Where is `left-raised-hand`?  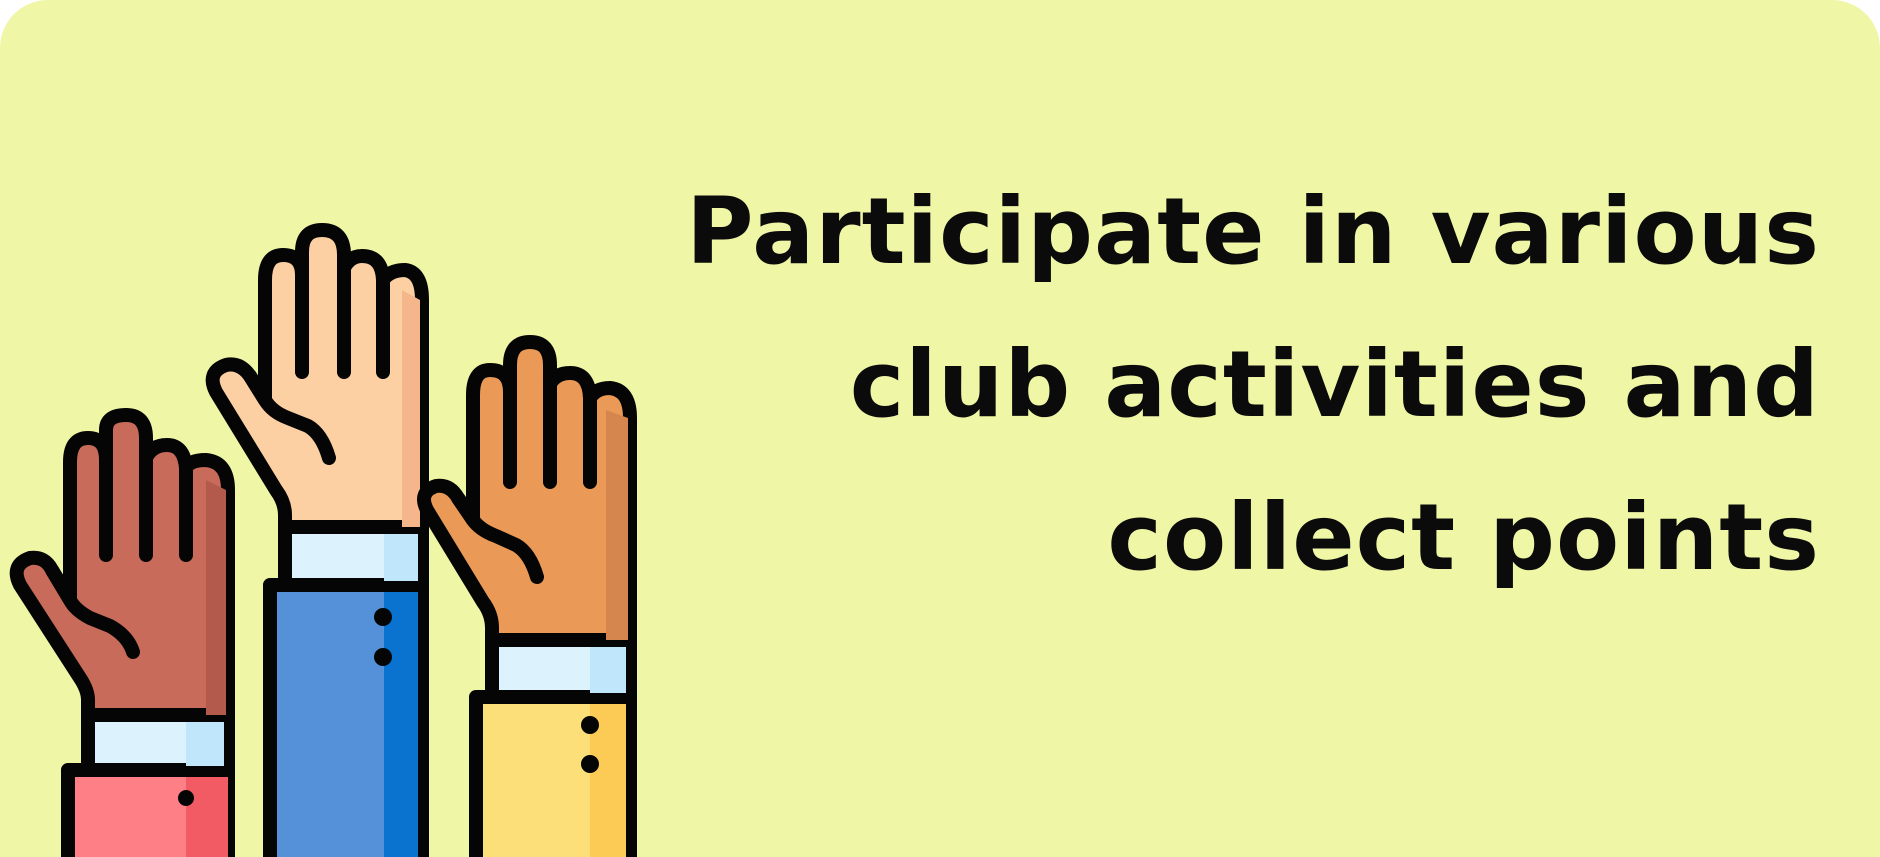
left-raised-hand is located at coordinates (122, 632).